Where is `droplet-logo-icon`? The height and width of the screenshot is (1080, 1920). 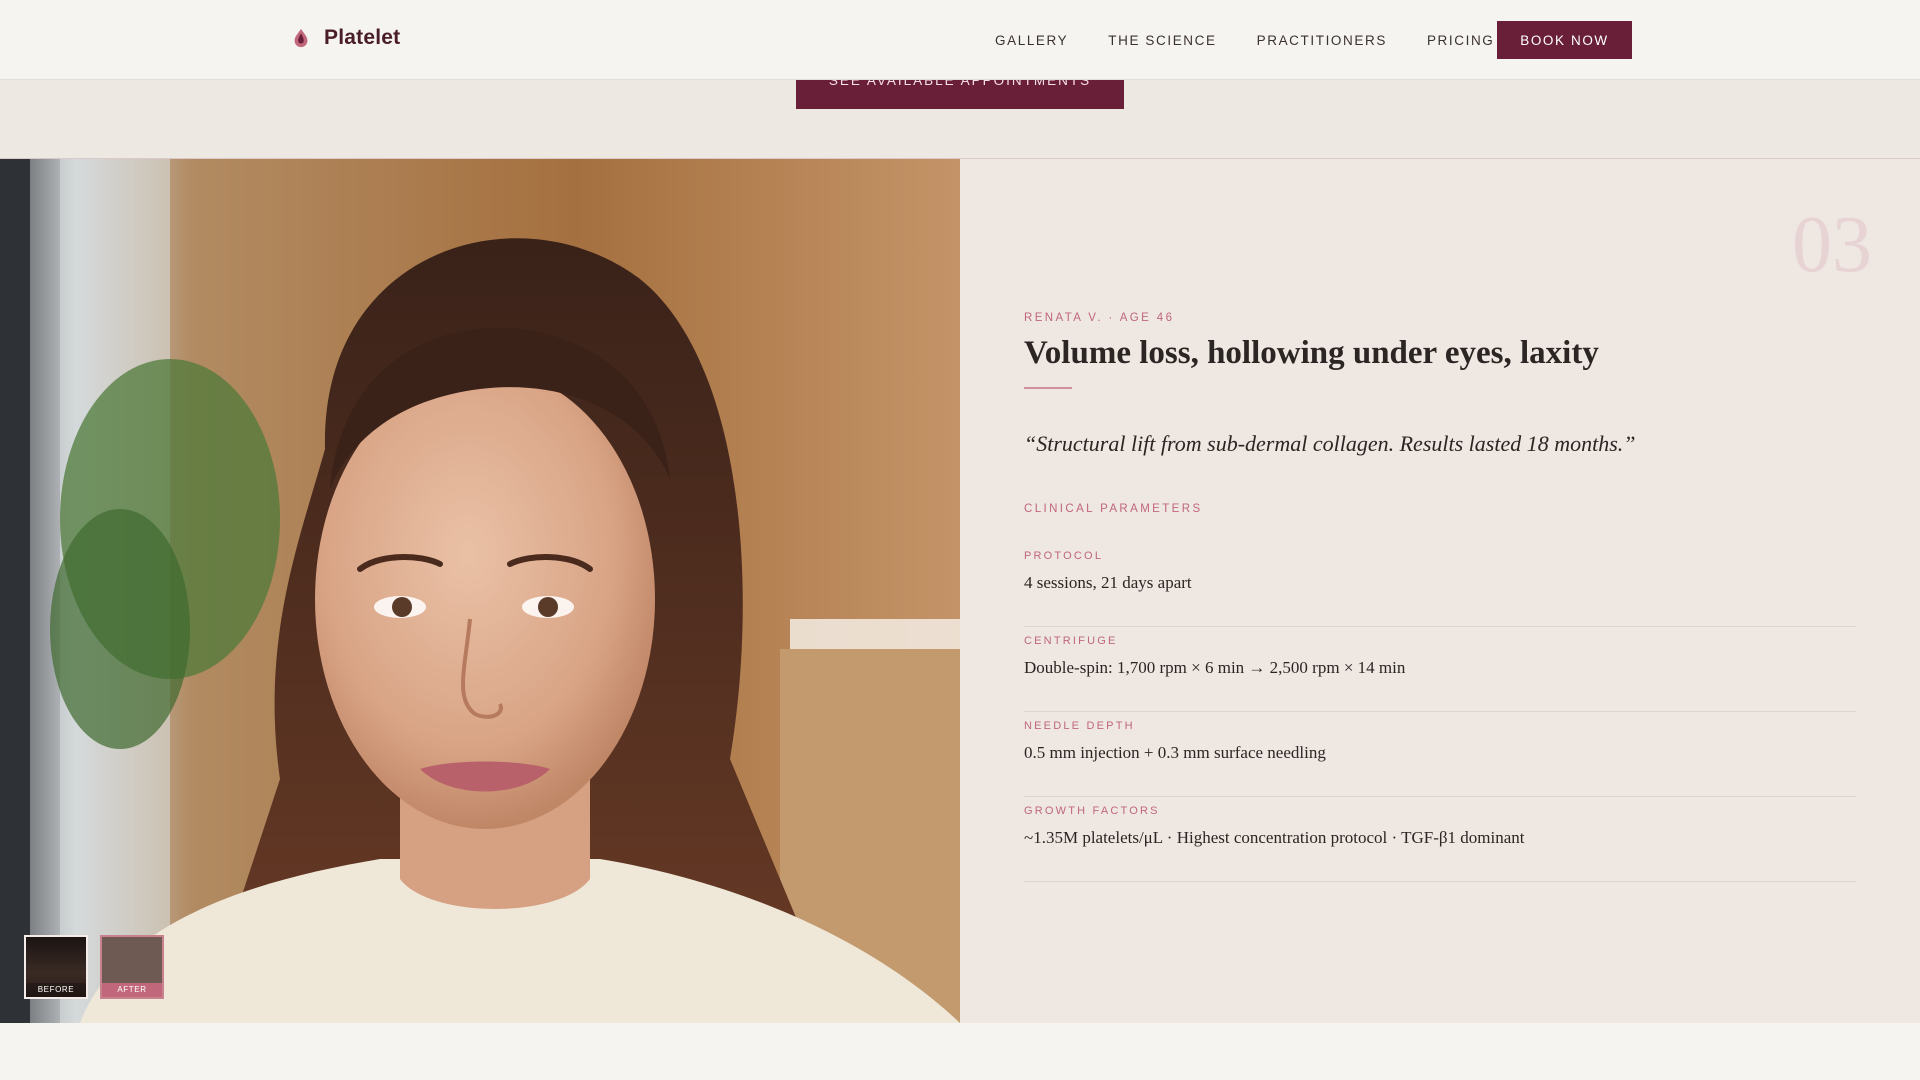 droplet-logo-icon is located at coordinates (301, 38).